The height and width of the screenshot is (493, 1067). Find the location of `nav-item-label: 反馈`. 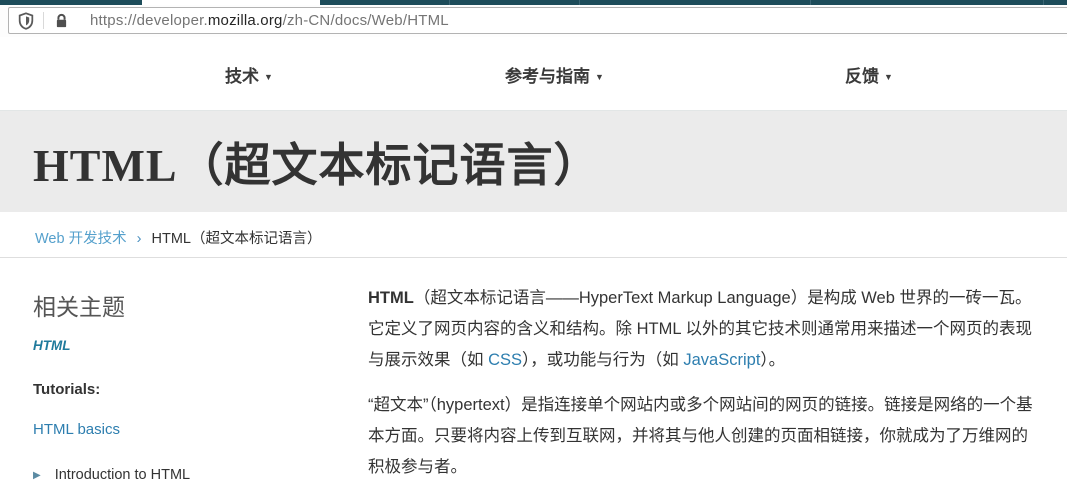

nav-item-label: 反馈 is located at coordinates (862, 76).